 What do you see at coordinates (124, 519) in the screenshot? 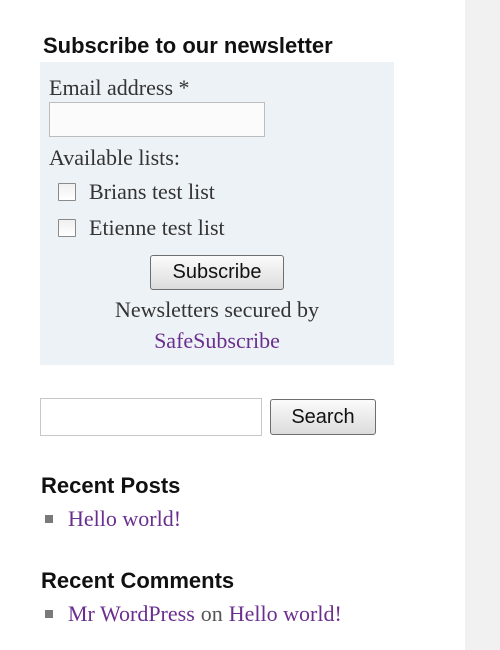
I see `recent-post-link: Hello world!` at bounding box center [124, 519].